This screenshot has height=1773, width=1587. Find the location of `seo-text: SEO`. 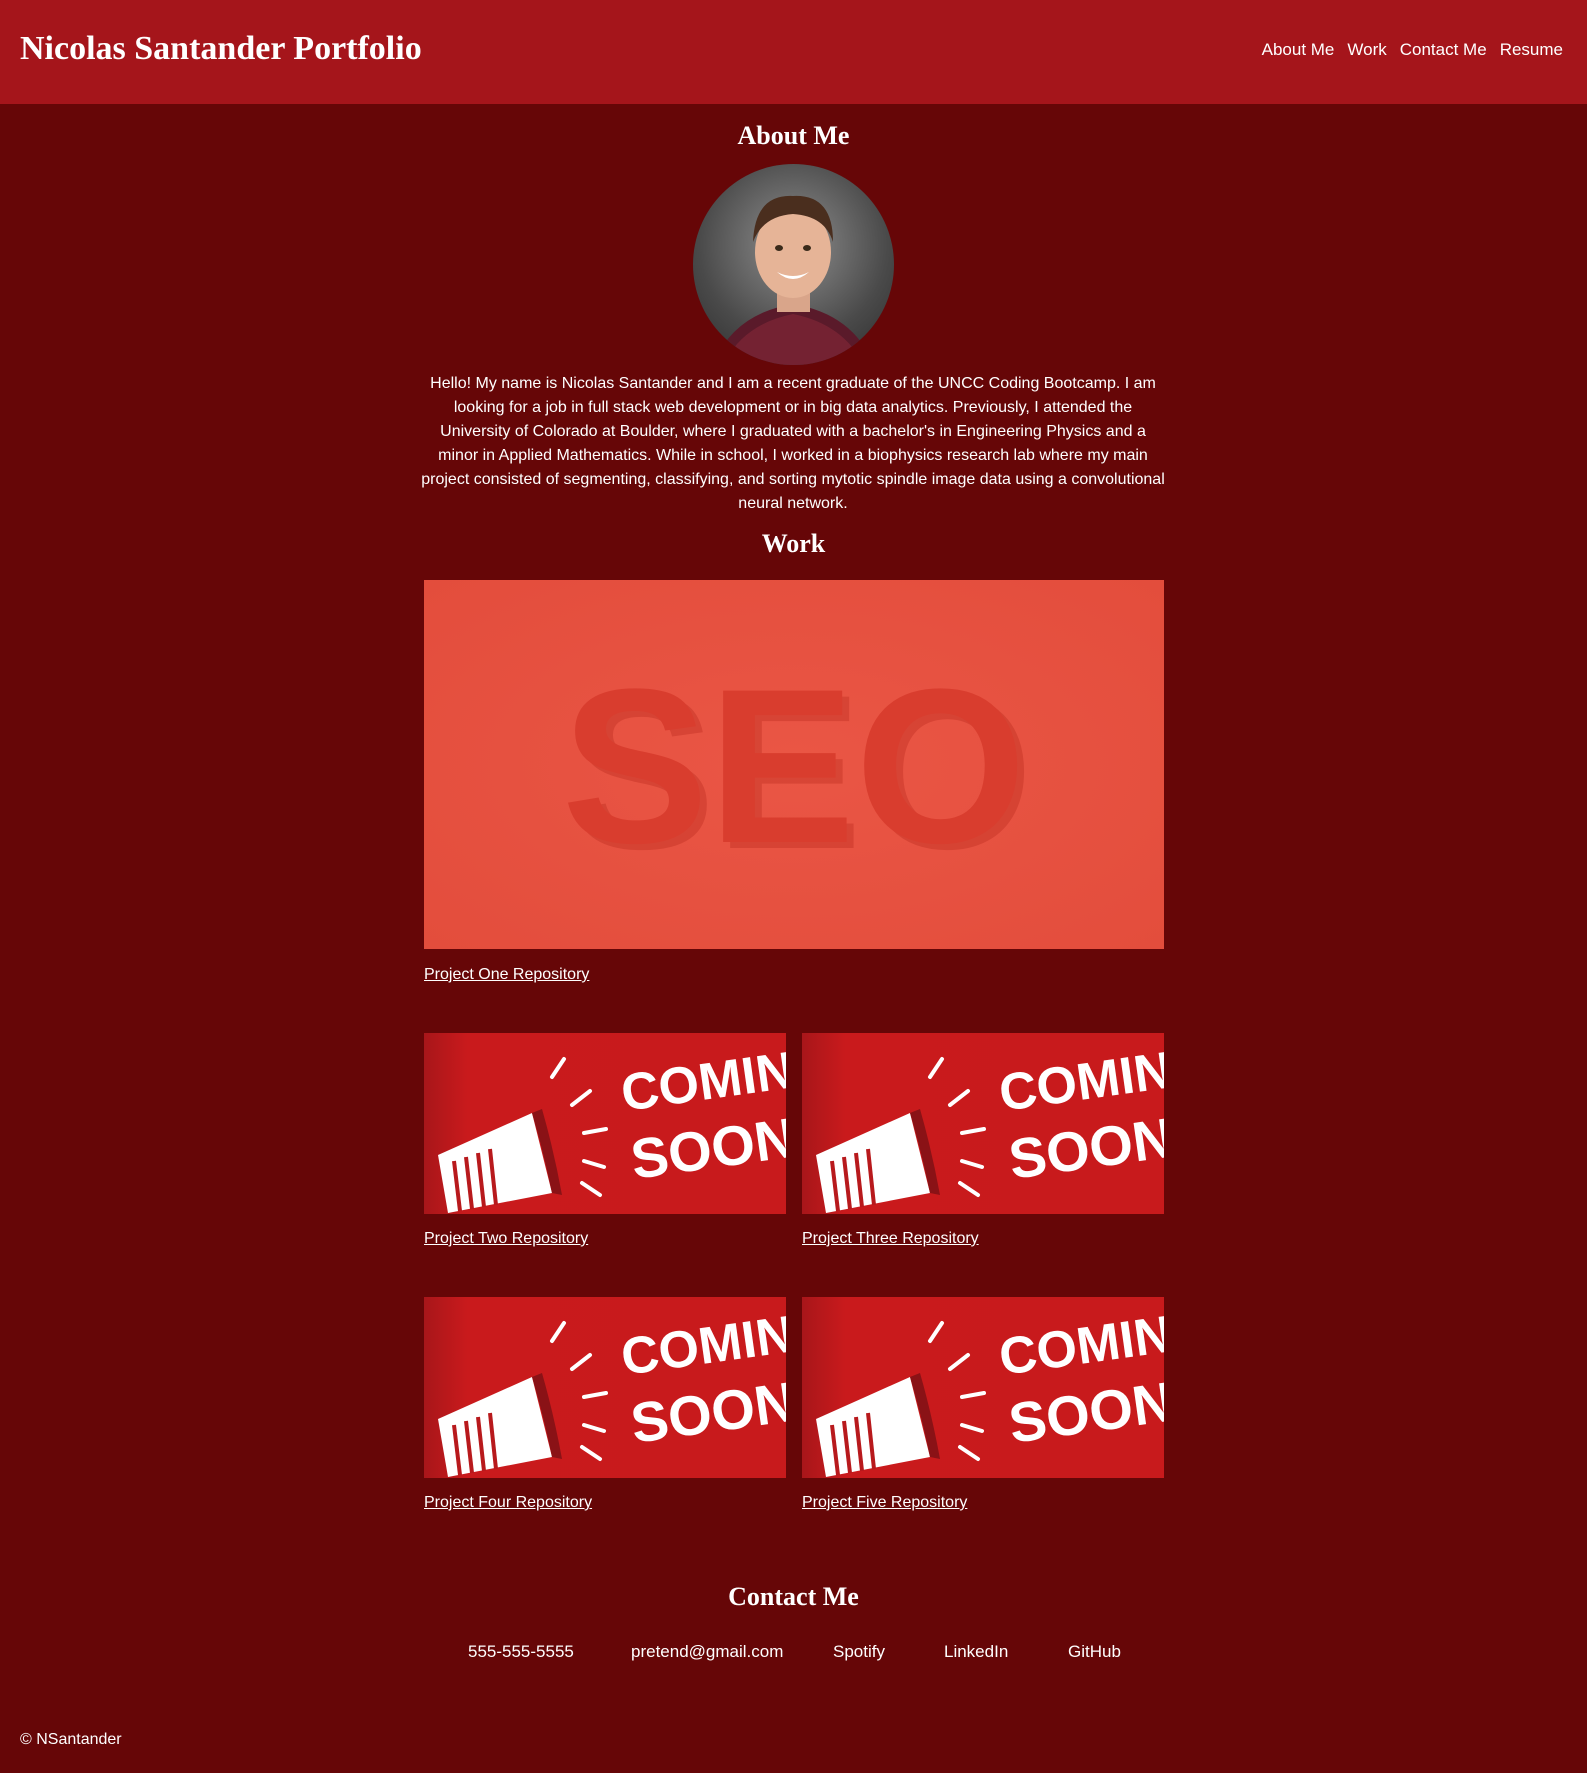

seo-text: SEO is located at coordinates (794, 766).